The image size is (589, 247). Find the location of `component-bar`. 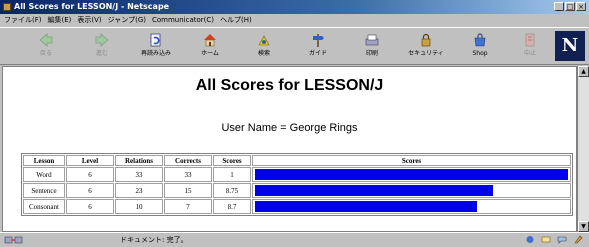

component-bar is located at coordinates (554, 239).